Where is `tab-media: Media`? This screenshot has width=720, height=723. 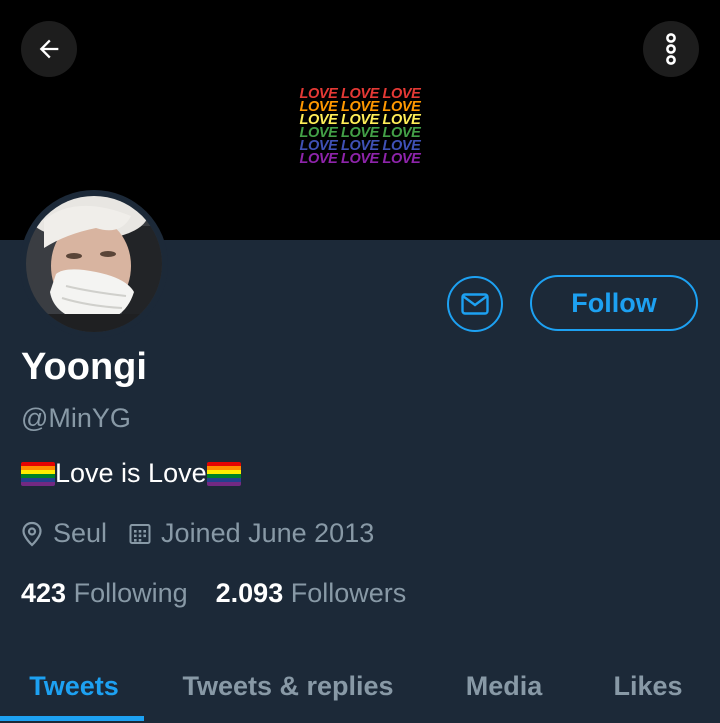 tab-media: Media is located at coordinates (504, 686).